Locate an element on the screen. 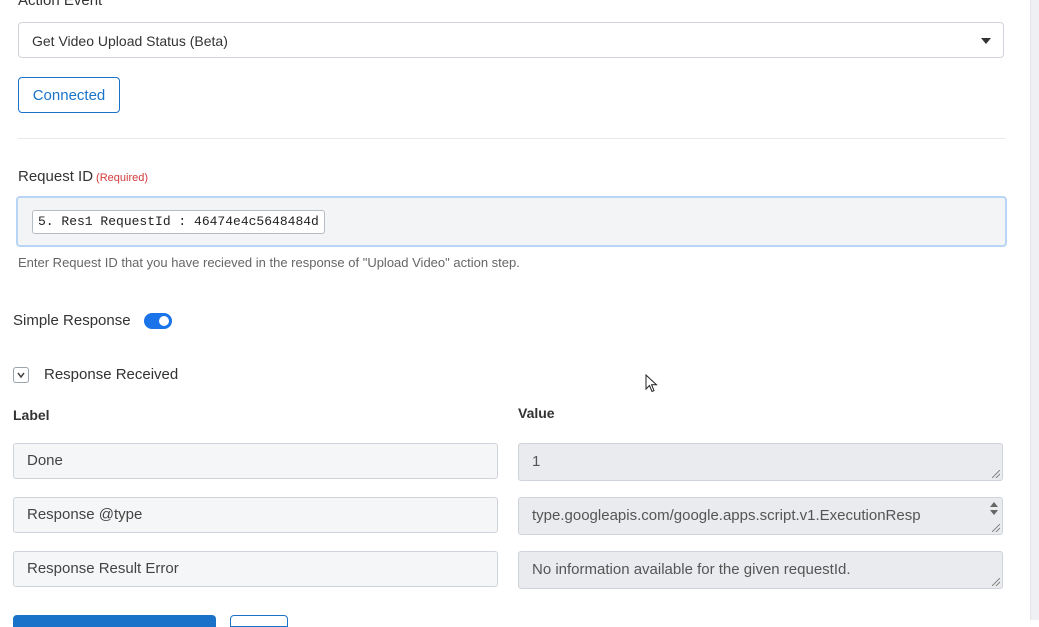 The height and width of the screenshot is (627, 1039). row-value-text: 1 is located at coordinates (536, 461).